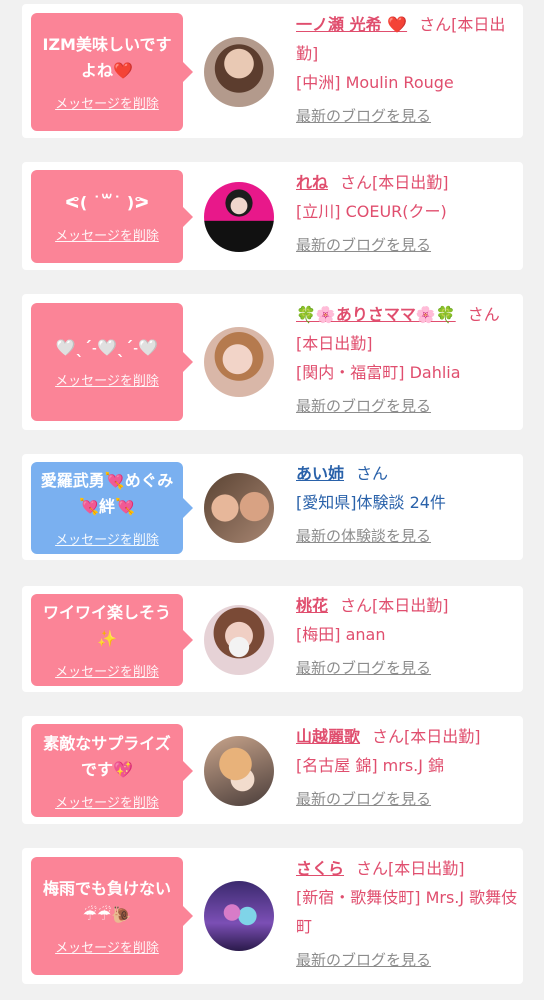 The image size is (544, 1000). I want to click on name-line: 山越麗歌 さん[本日出勤], so click(407, 736).